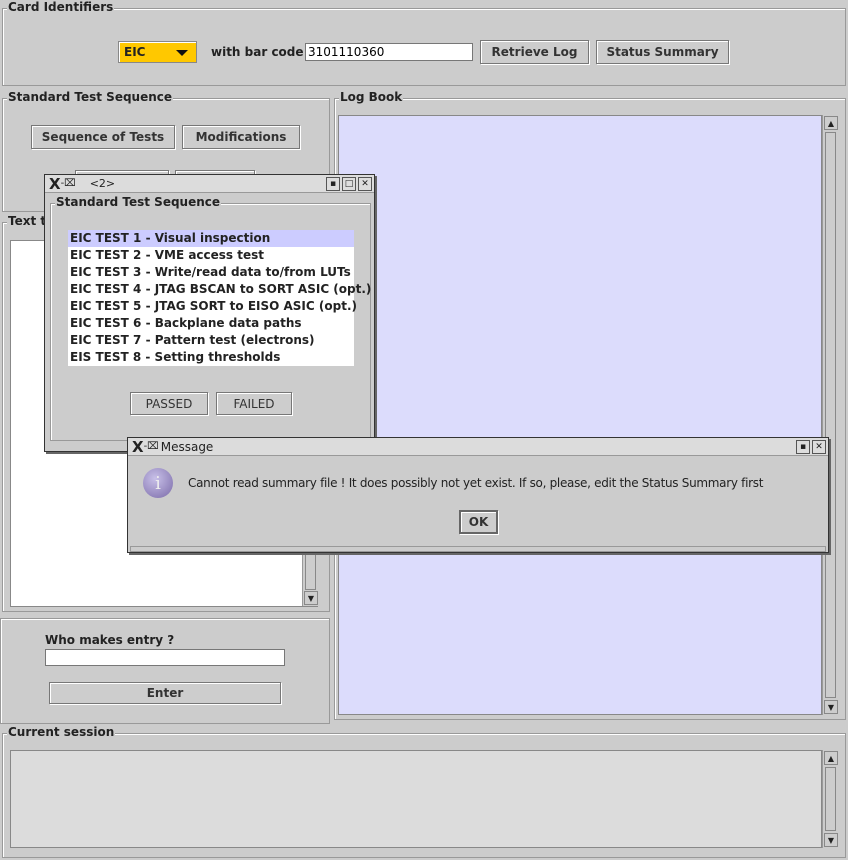 The height and width of the screenshot is (860, 848). Describe the element at coordinates (416, 799) in the screenshot. I see `current-session-text-area` at that location.